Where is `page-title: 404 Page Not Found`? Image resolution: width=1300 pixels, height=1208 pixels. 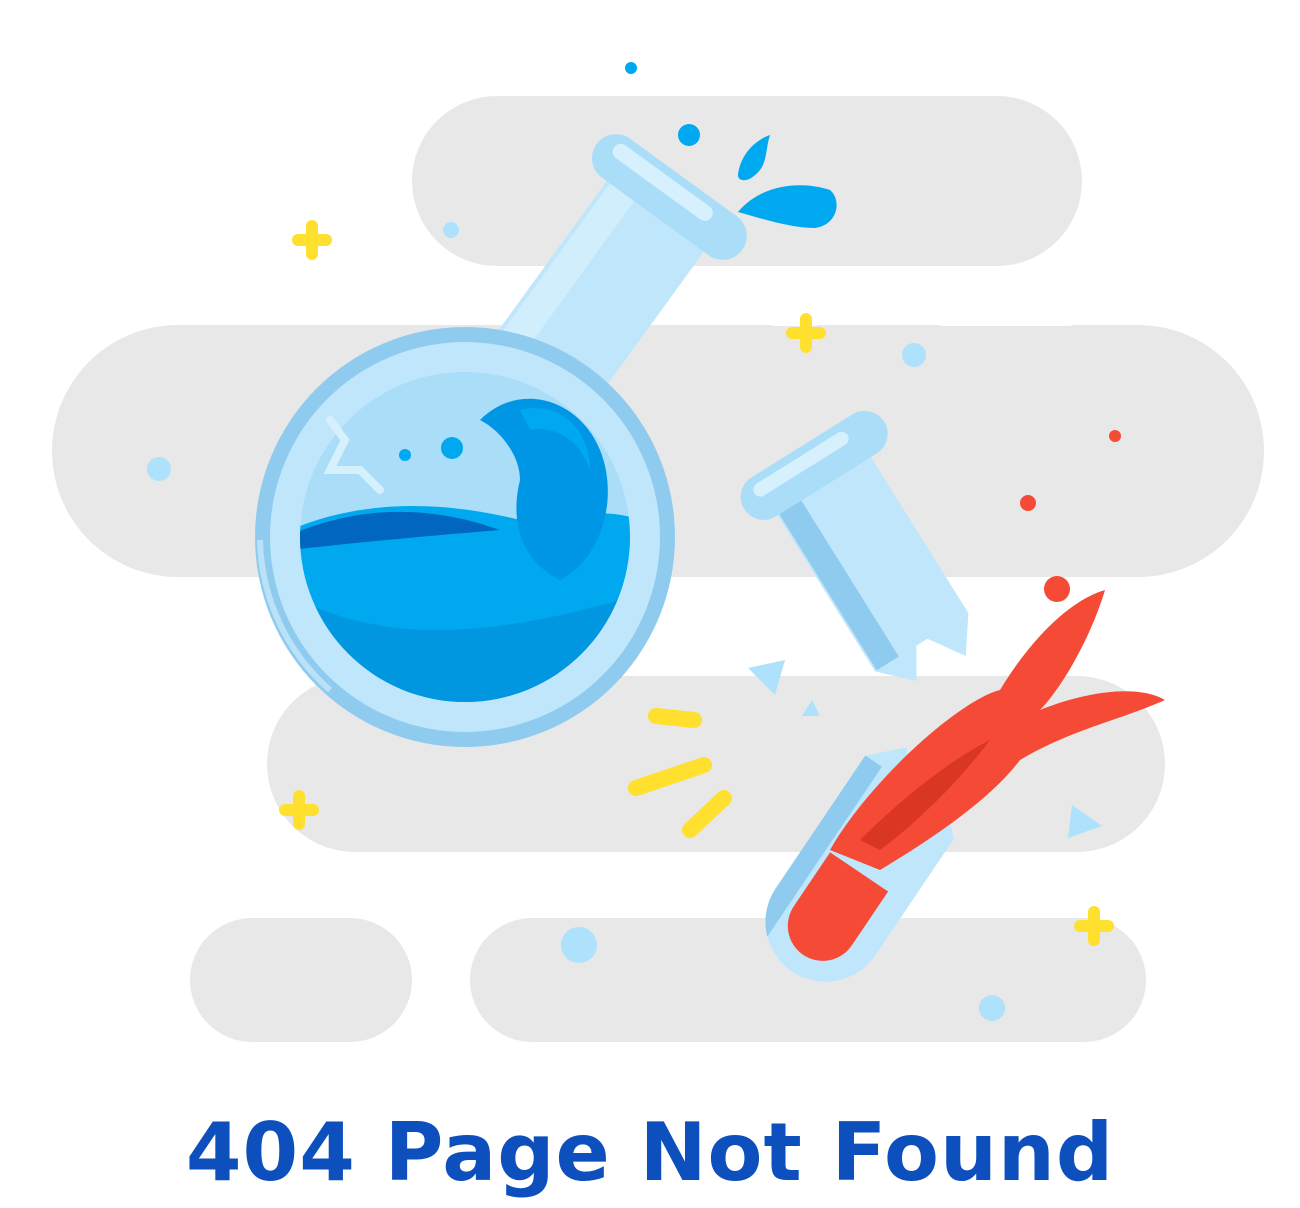 page-title: 404 Page Not Found is located at coordinates (650, 1152).